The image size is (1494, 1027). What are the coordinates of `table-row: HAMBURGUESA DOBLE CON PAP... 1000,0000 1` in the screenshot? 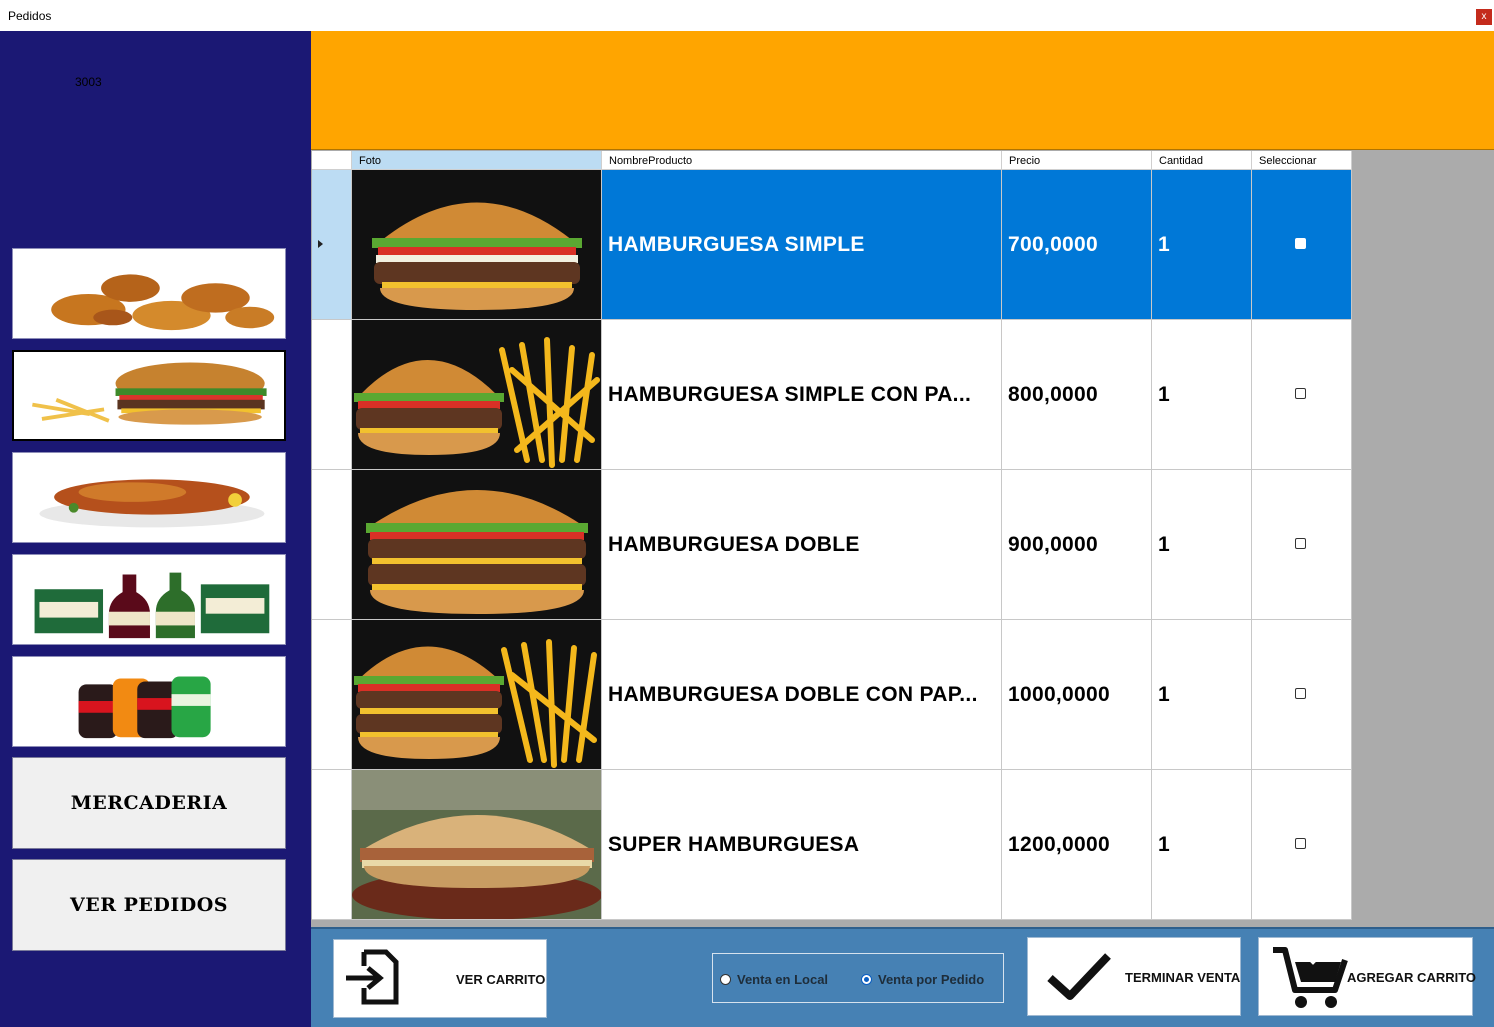 It's located at (832, 695).